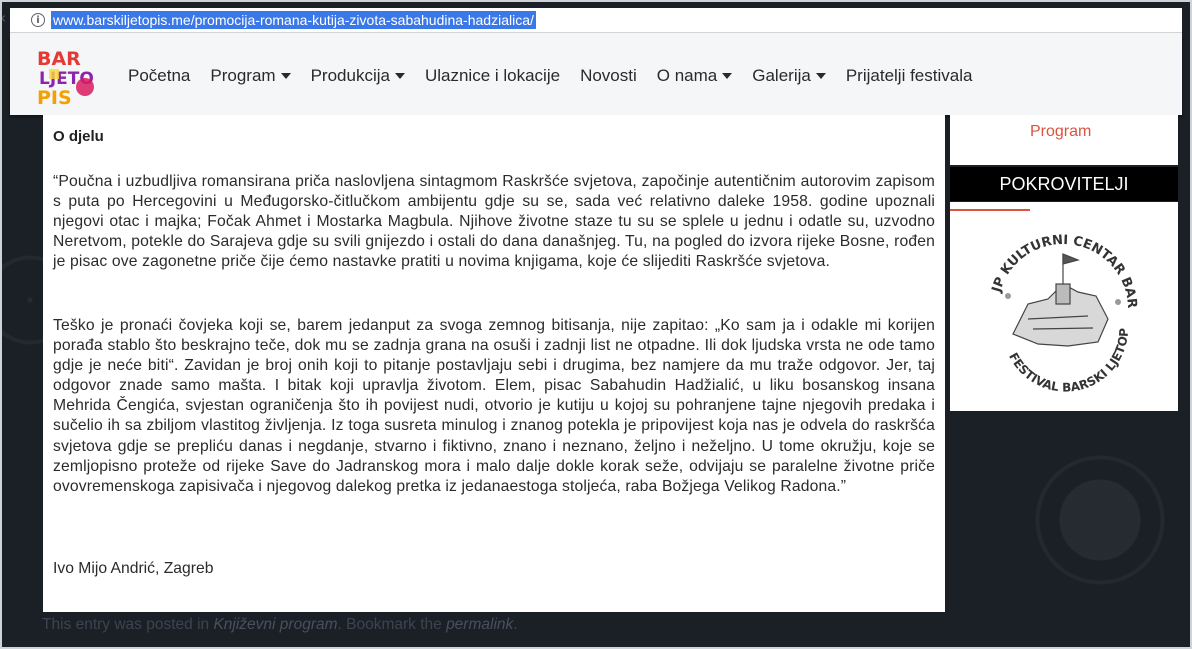  Describe the element at coordinates (687, 75) in the screenshot. I see `nav-item-label: O nama` at that location.